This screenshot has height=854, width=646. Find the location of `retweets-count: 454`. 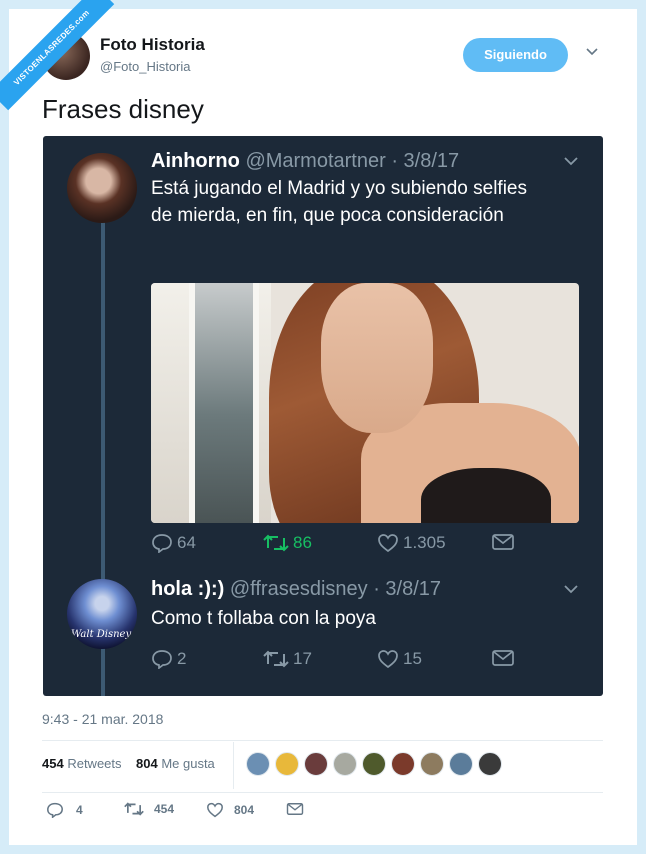

retweets-count: 454 is located at coordinates (53, 763).